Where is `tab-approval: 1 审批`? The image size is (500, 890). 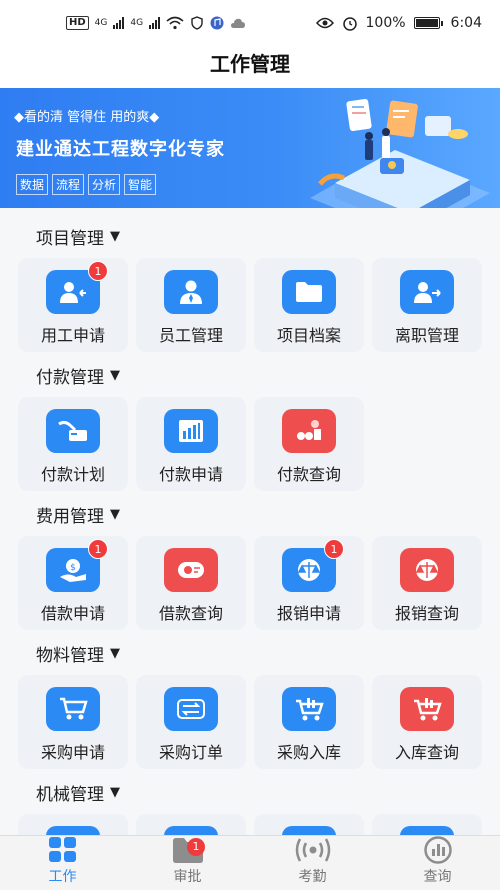
tab-approval: 1 审批 is located at coordinates (187, 863).